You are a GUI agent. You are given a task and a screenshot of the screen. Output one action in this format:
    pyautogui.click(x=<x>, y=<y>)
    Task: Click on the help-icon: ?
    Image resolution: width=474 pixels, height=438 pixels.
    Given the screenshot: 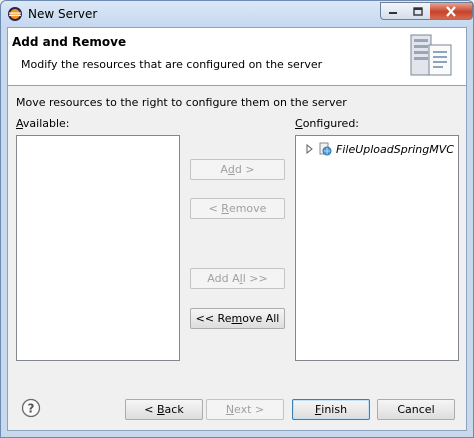 What is the action you would take?
    pyautogui.click(x=31, y=408)
    